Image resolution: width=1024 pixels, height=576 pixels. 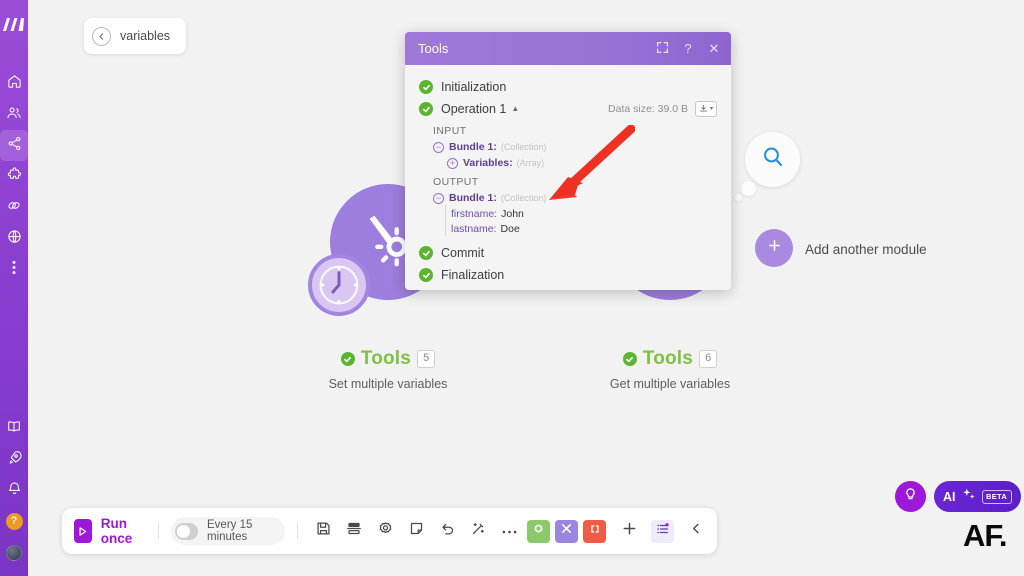 I want to click on ellipsis-icon, so click(x=509, y=531).